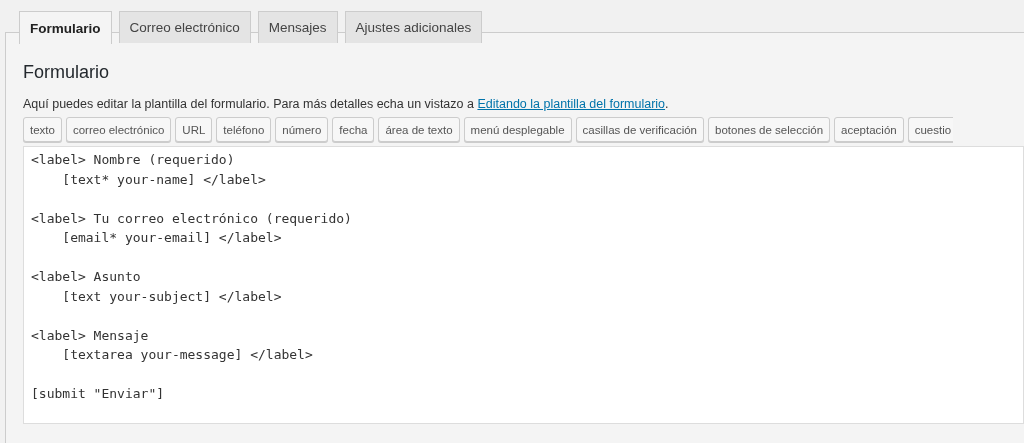 This screenshot has width=1024, height=443. Describe the element at coordinates (353, 129) in the screenshot. I see `tag-button: fecha` at that location.